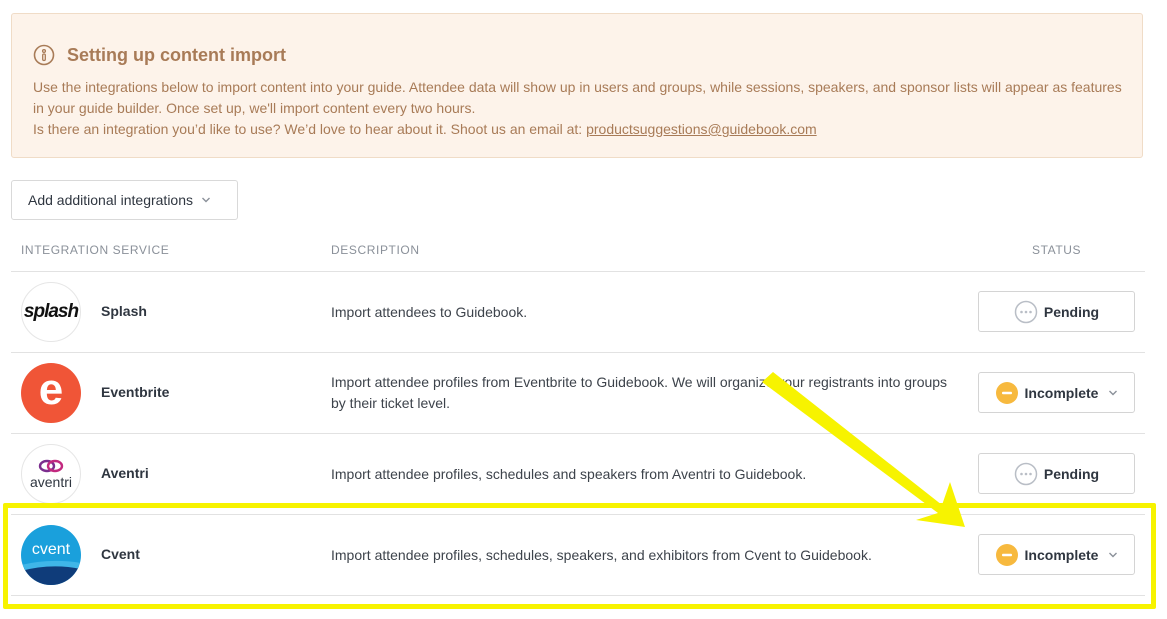 The height and width of the screenshot is (619, 1167). What do you see at coordinates (125, 473) in the screenshot?
I see `integration-name: Aventri` at bounding box center [125, 473].